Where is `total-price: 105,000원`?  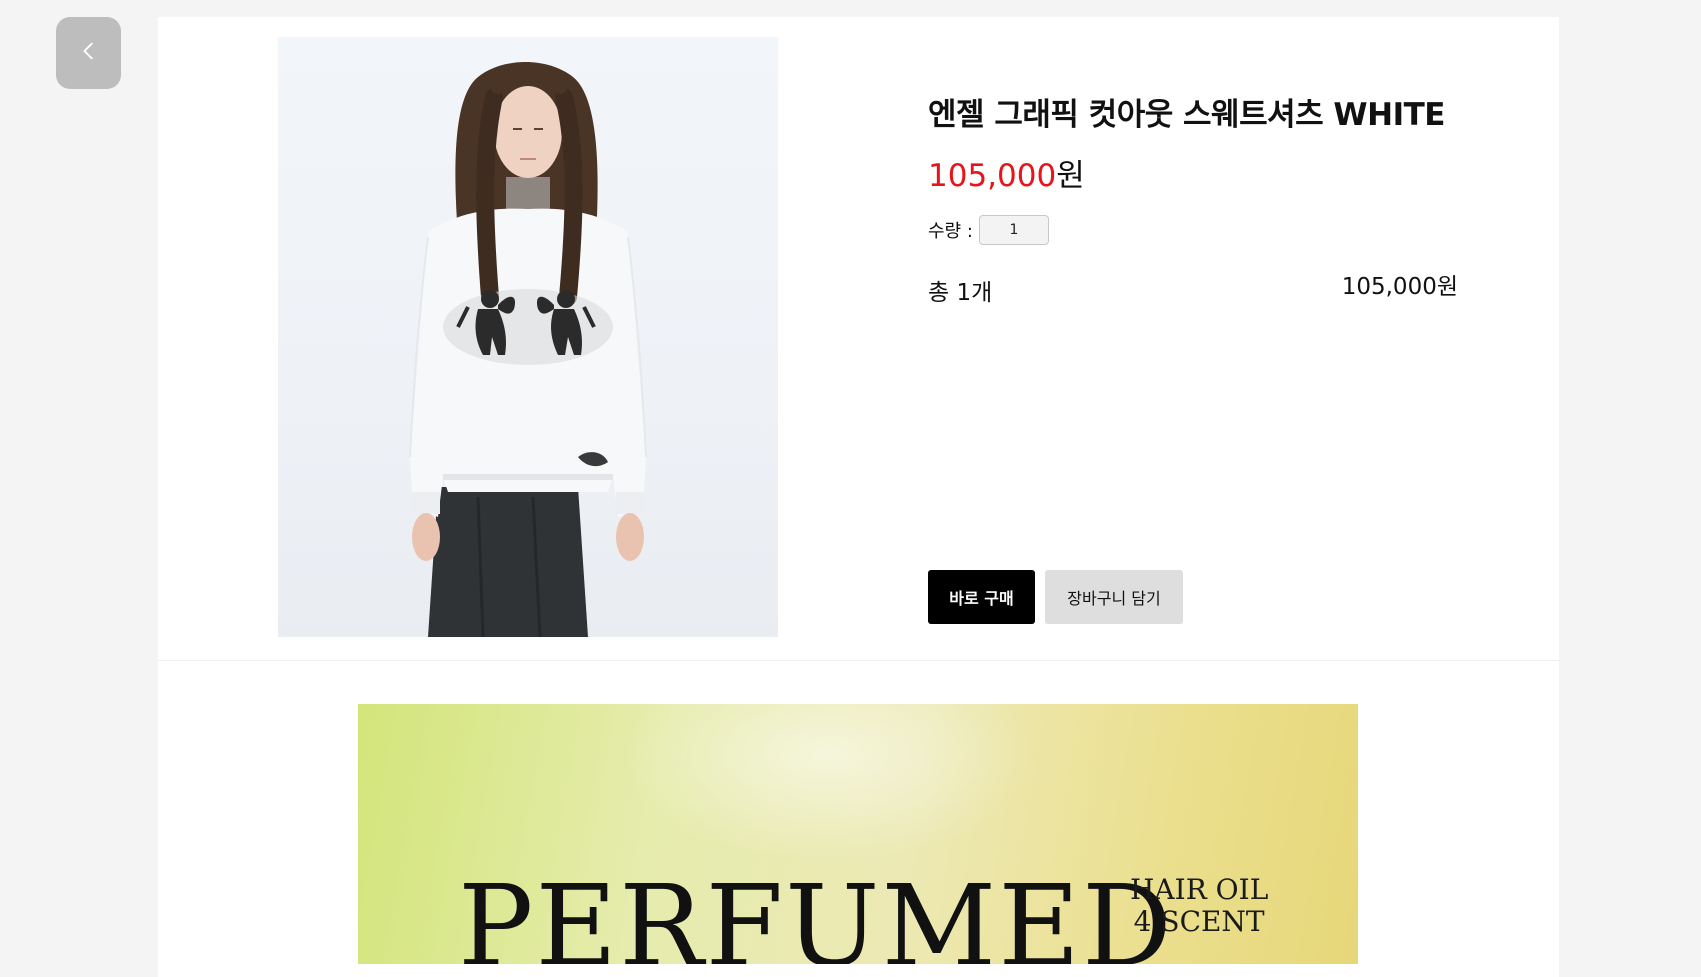
total-price: 105,000원 is located at coordinates (1399, 287).